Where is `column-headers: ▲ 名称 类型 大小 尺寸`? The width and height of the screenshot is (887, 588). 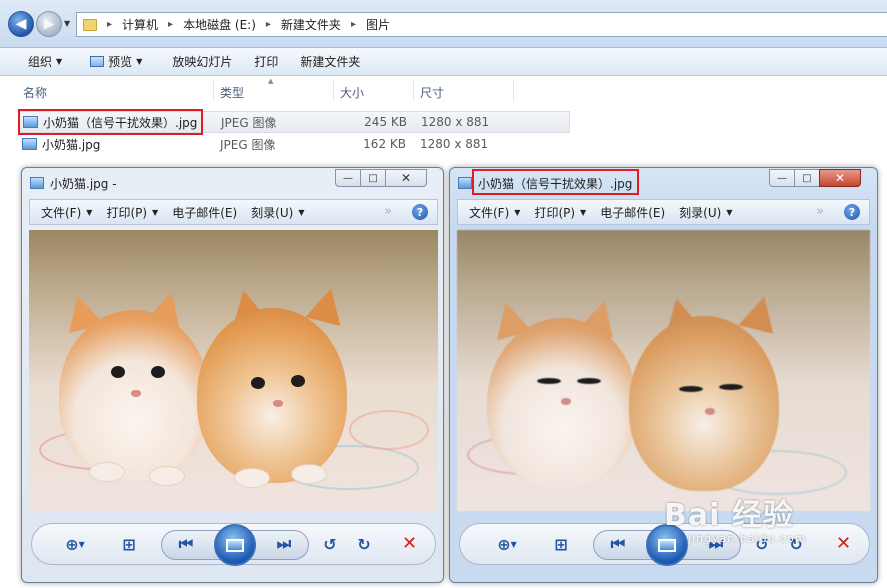
column-headers: ▲ 名称 类型 大小 尺寸 is located at coordinates (443, 91).